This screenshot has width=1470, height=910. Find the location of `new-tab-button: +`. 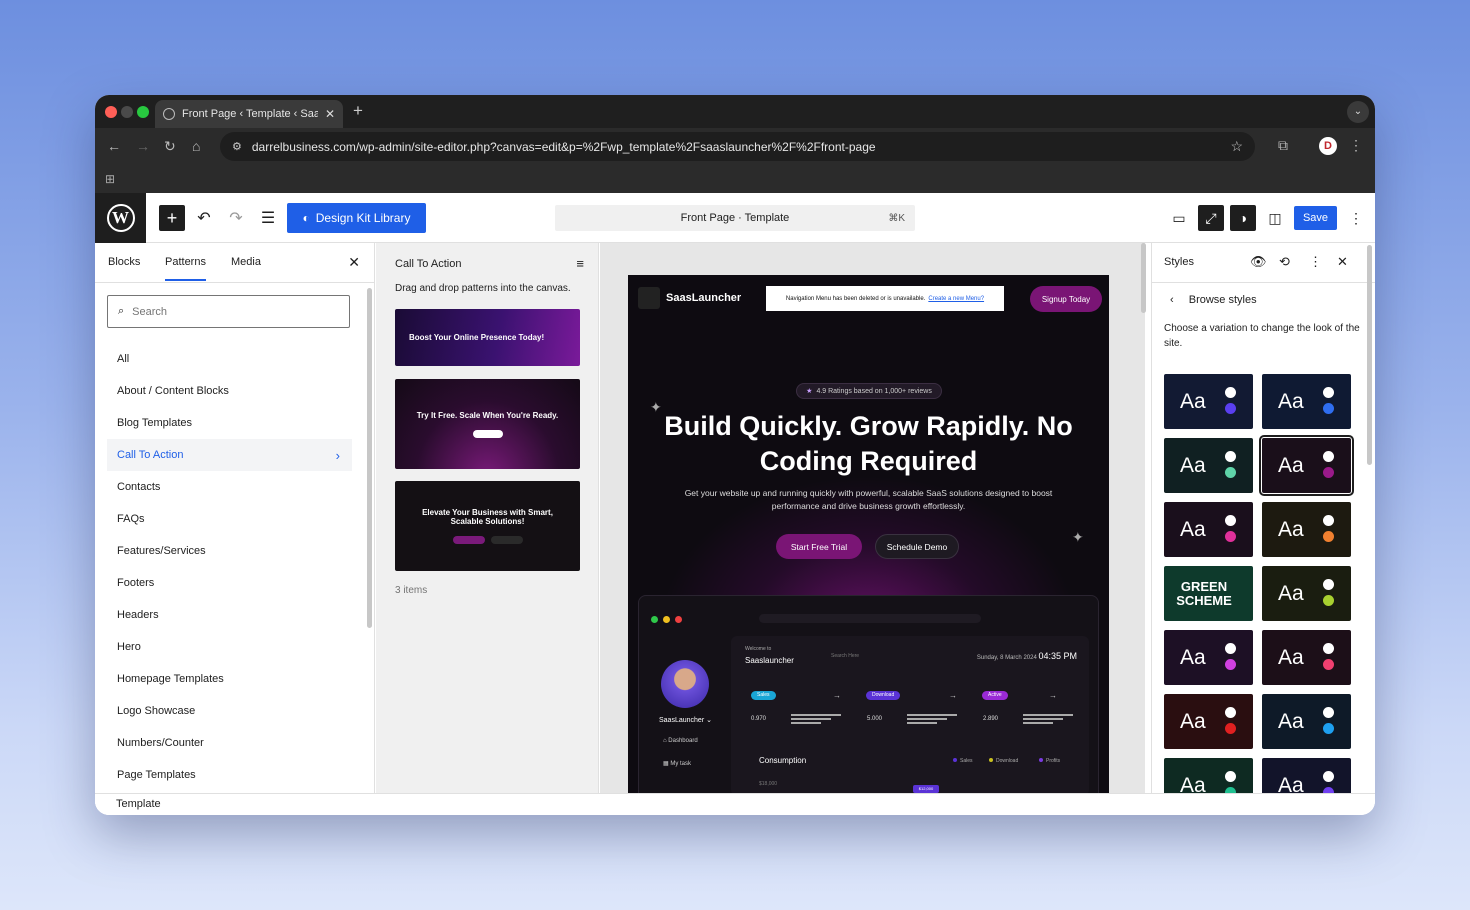

new-tab-button: + is located at coordinates (358, 111).